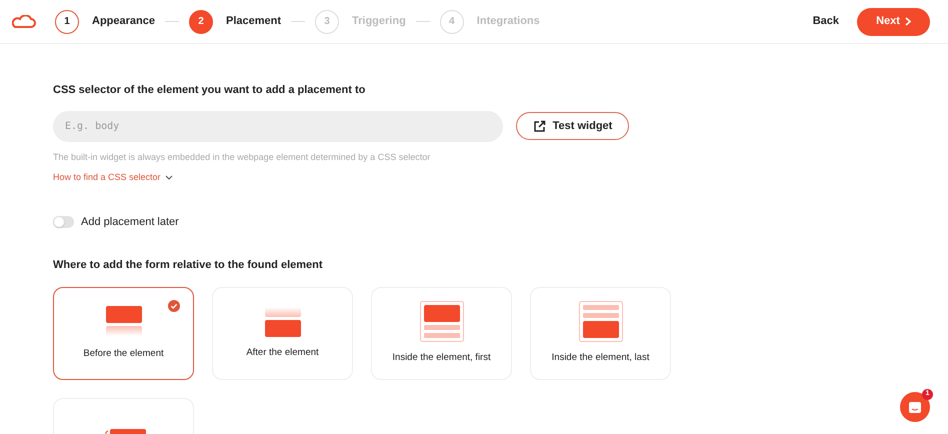  What do you see at coordinates (600, 333) in the screenshot?
I see `placement-option-card: Inside the element, last` at bounding box center [600, 333].